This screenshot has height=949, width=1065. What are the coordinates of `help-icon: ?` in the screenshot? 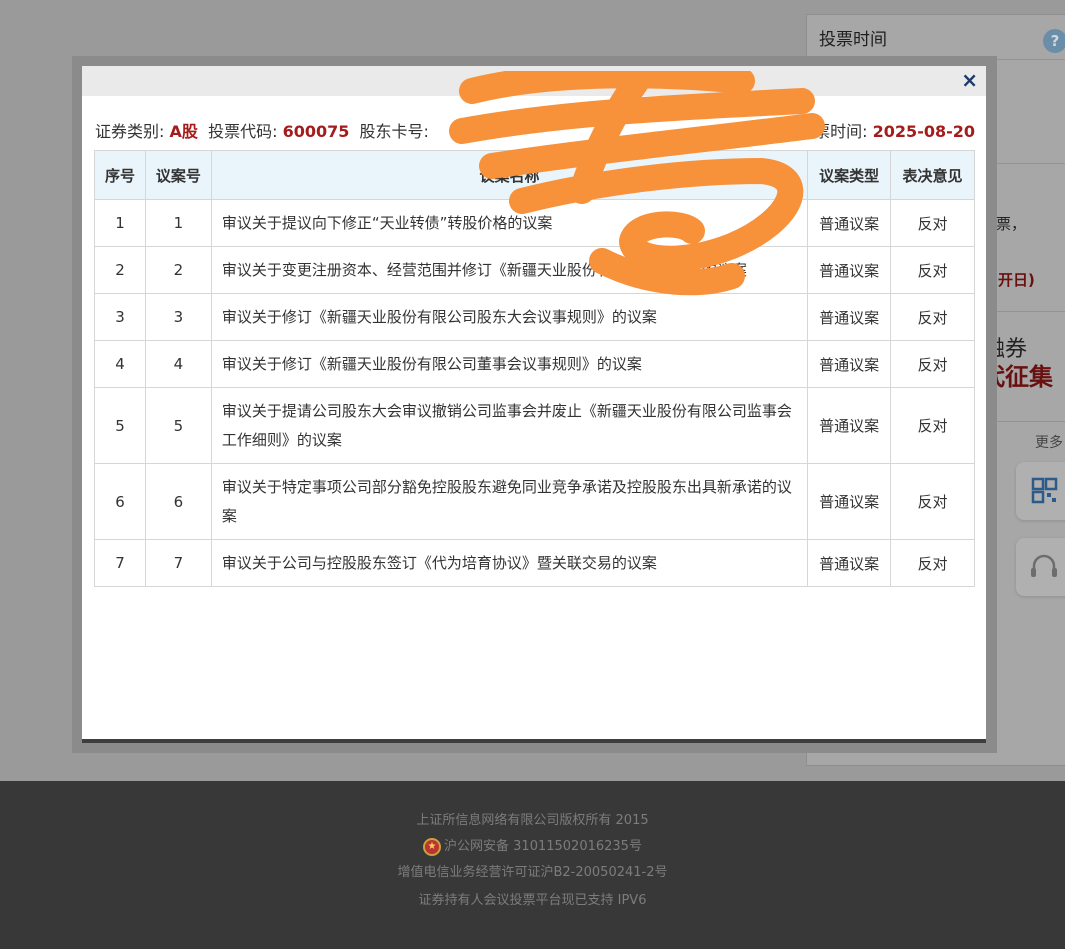 It's located at (1054, 41).